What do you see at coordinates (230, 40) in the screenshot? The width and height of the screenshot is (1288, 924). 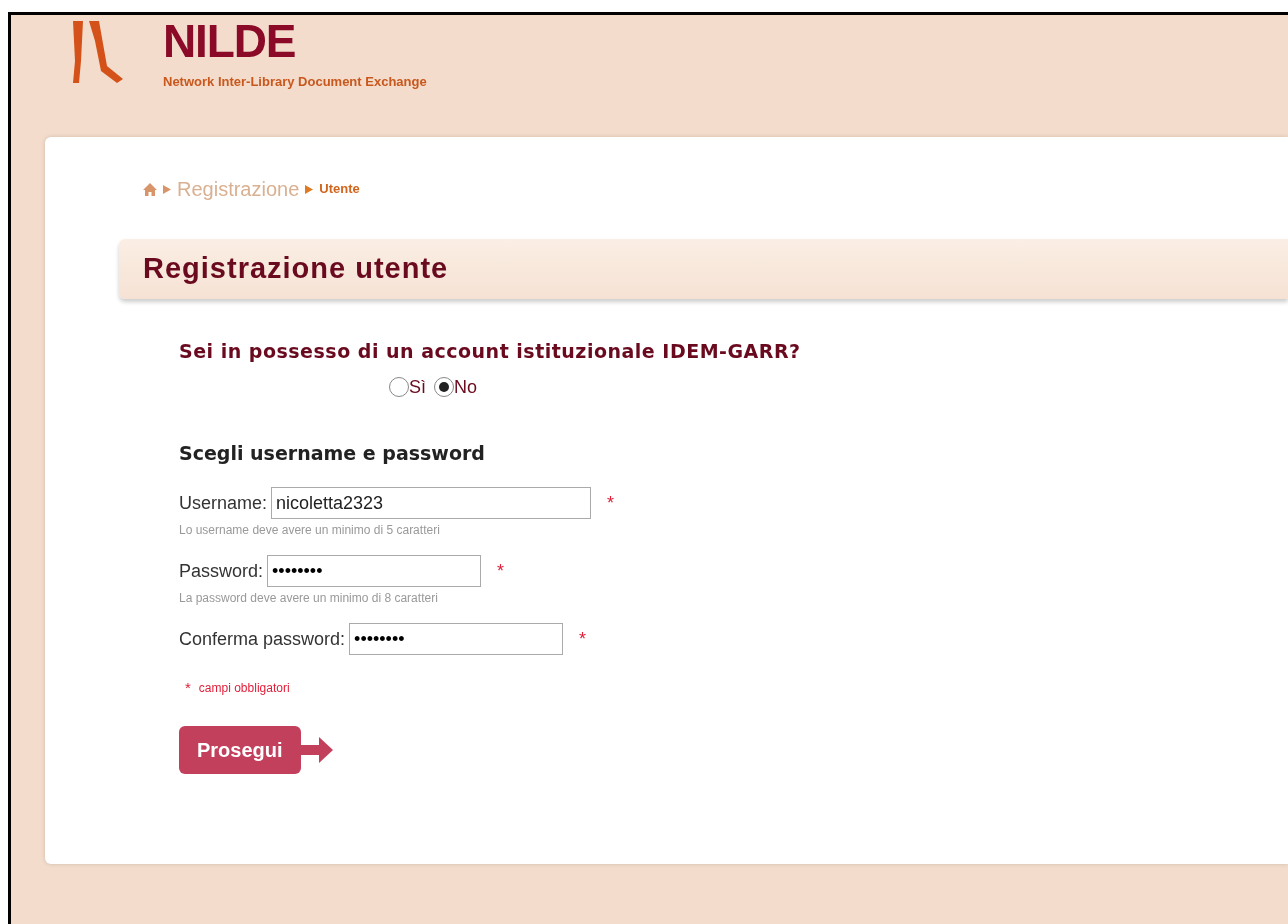 I see `logo-title: NILDE` at bounding box center [230, 40].